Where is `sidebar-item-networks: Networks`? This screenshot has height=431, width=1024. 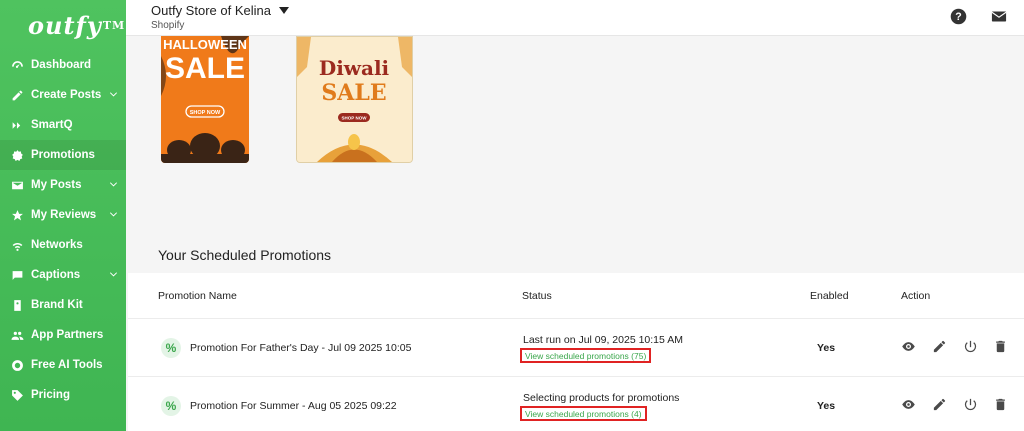
sidebar-item-networks: Networks is located at coordinates (63, 245).